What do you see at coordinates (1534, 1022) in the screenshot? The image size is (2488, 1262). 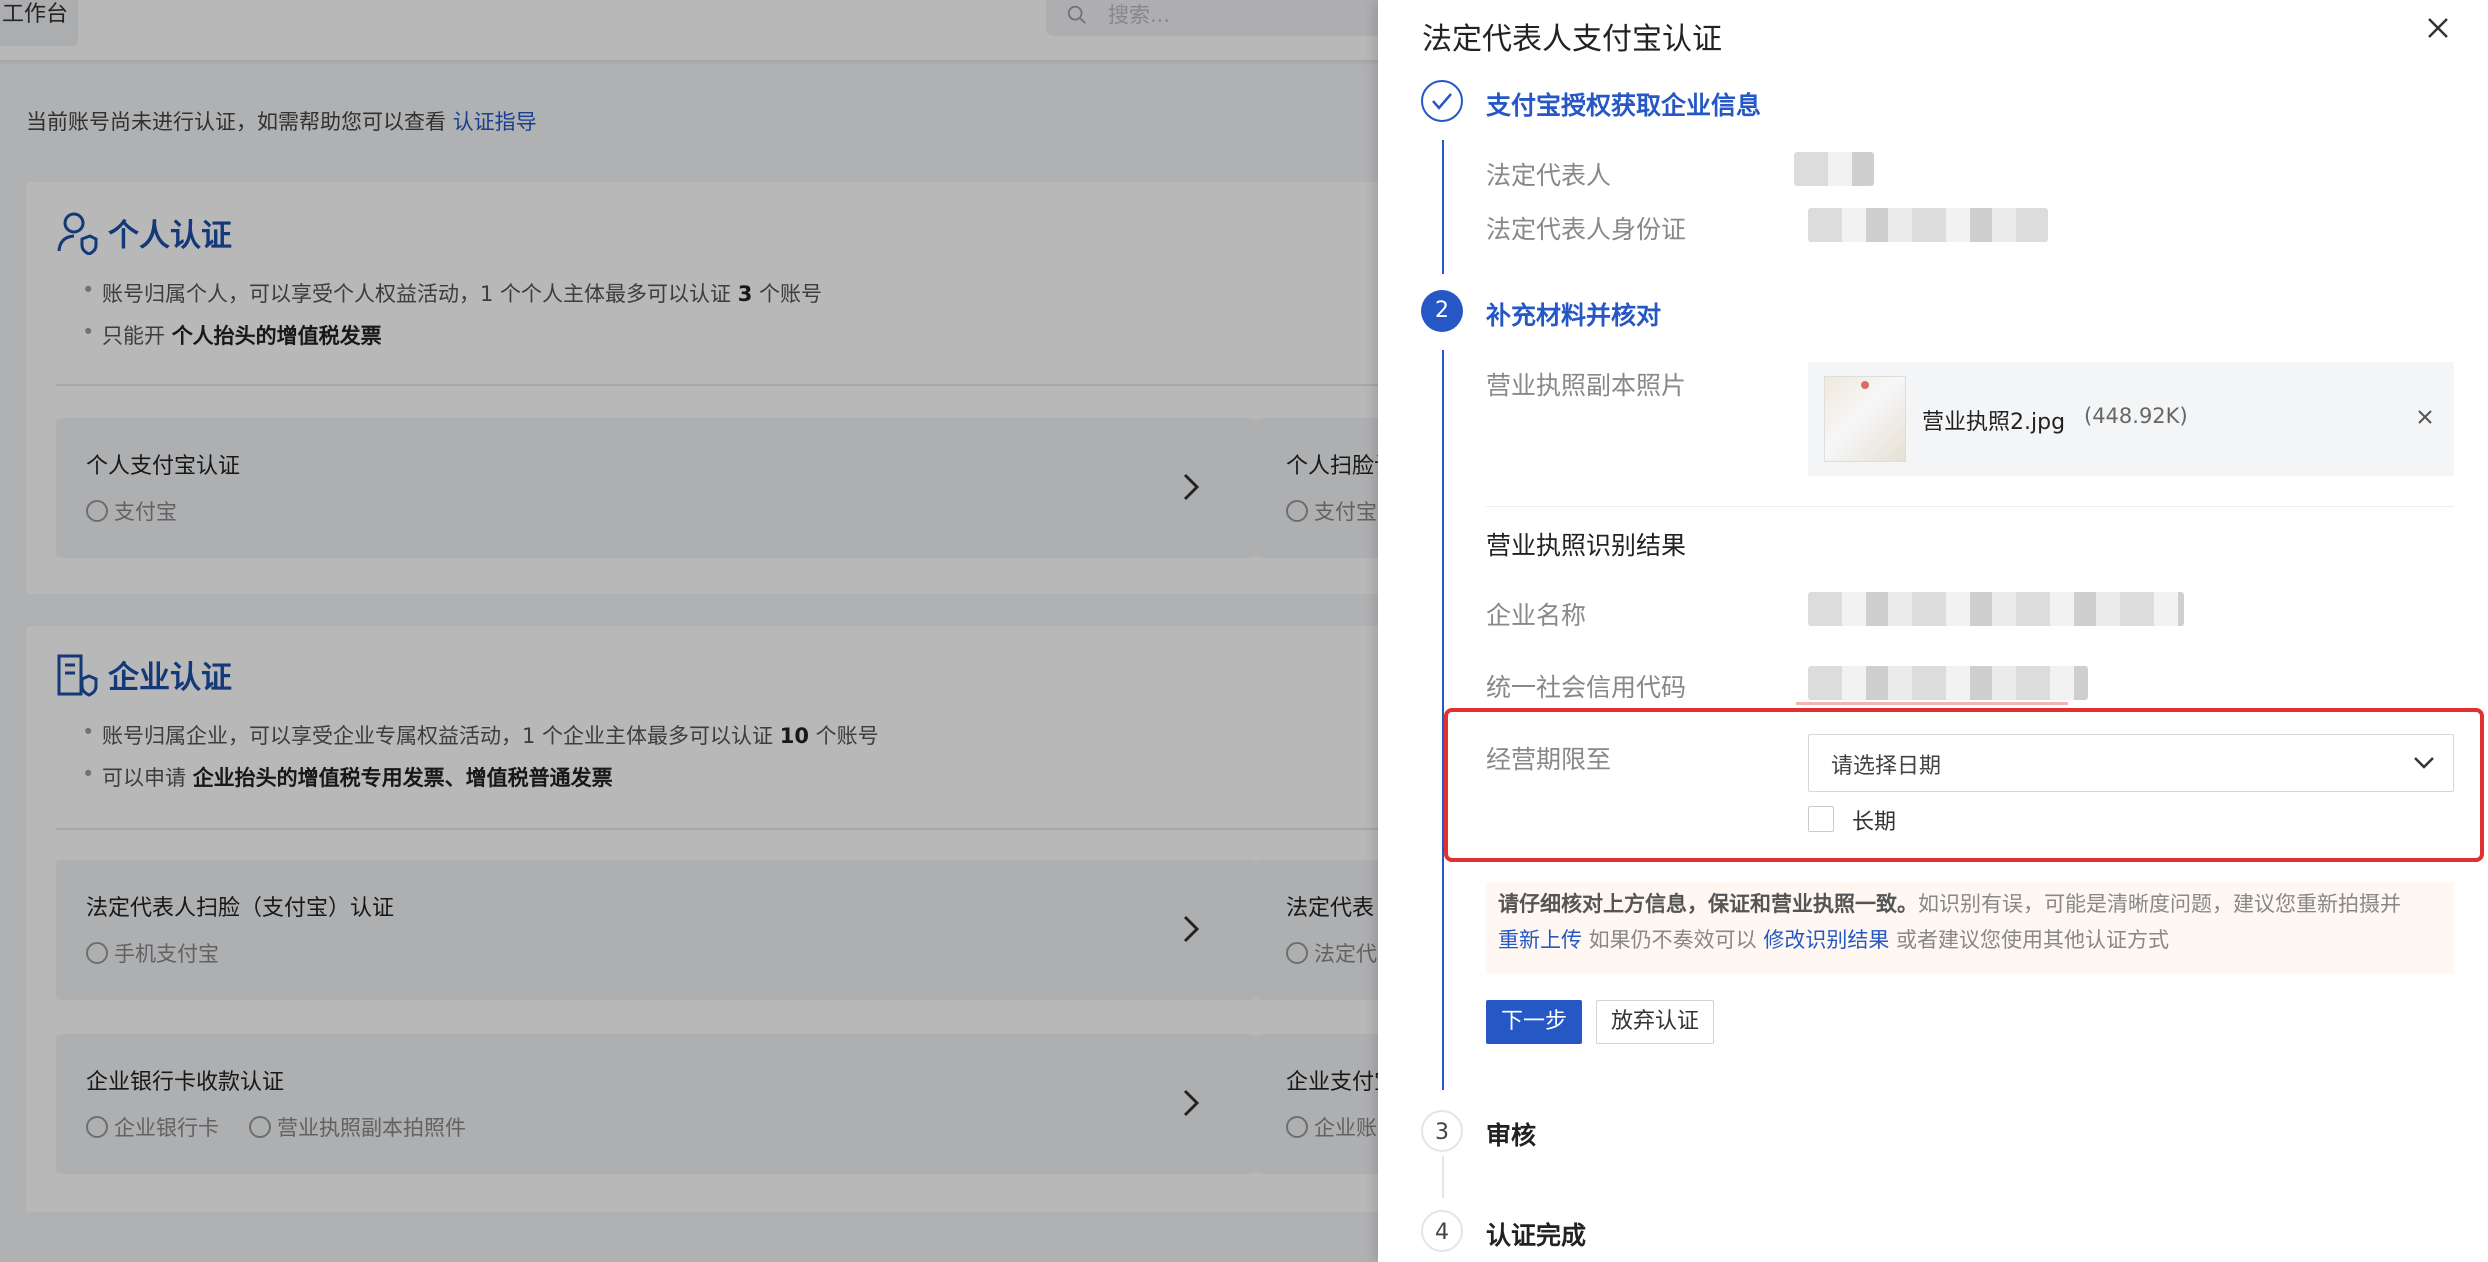 I see `next-step-button: 下一步` at bounding box center [1534, 1022].